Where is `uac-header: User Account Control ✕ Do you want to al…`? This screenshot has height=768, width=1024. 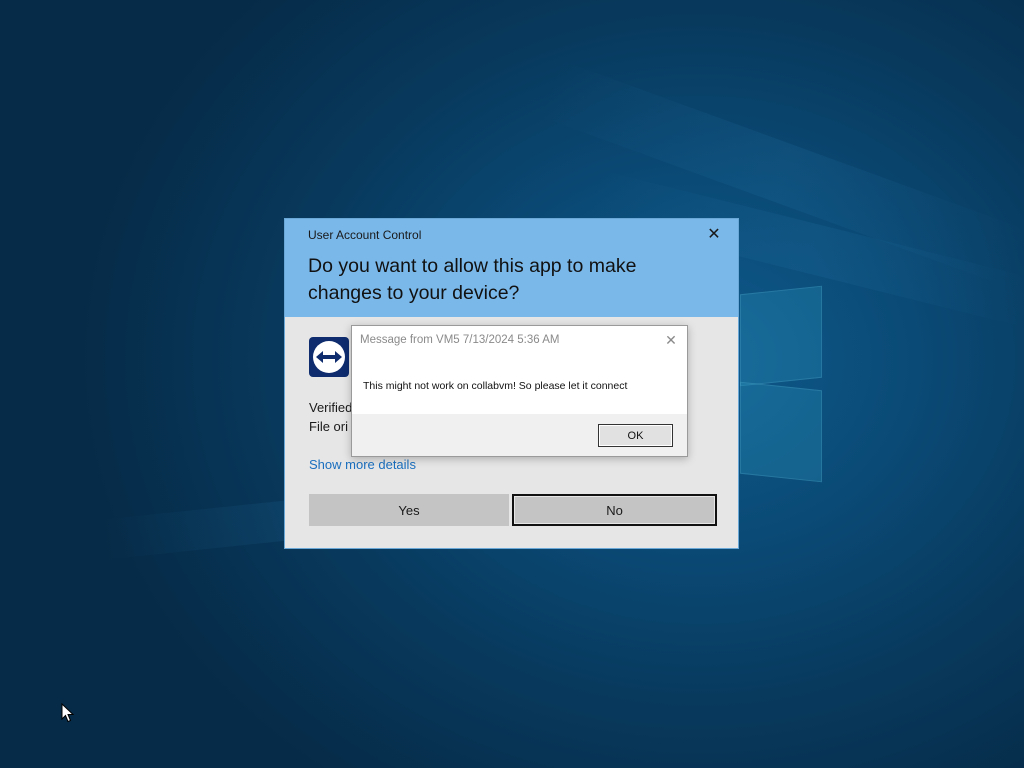 uac-header: User Account Control ✕ Do you want to al… is located at coordinates (511, 268).